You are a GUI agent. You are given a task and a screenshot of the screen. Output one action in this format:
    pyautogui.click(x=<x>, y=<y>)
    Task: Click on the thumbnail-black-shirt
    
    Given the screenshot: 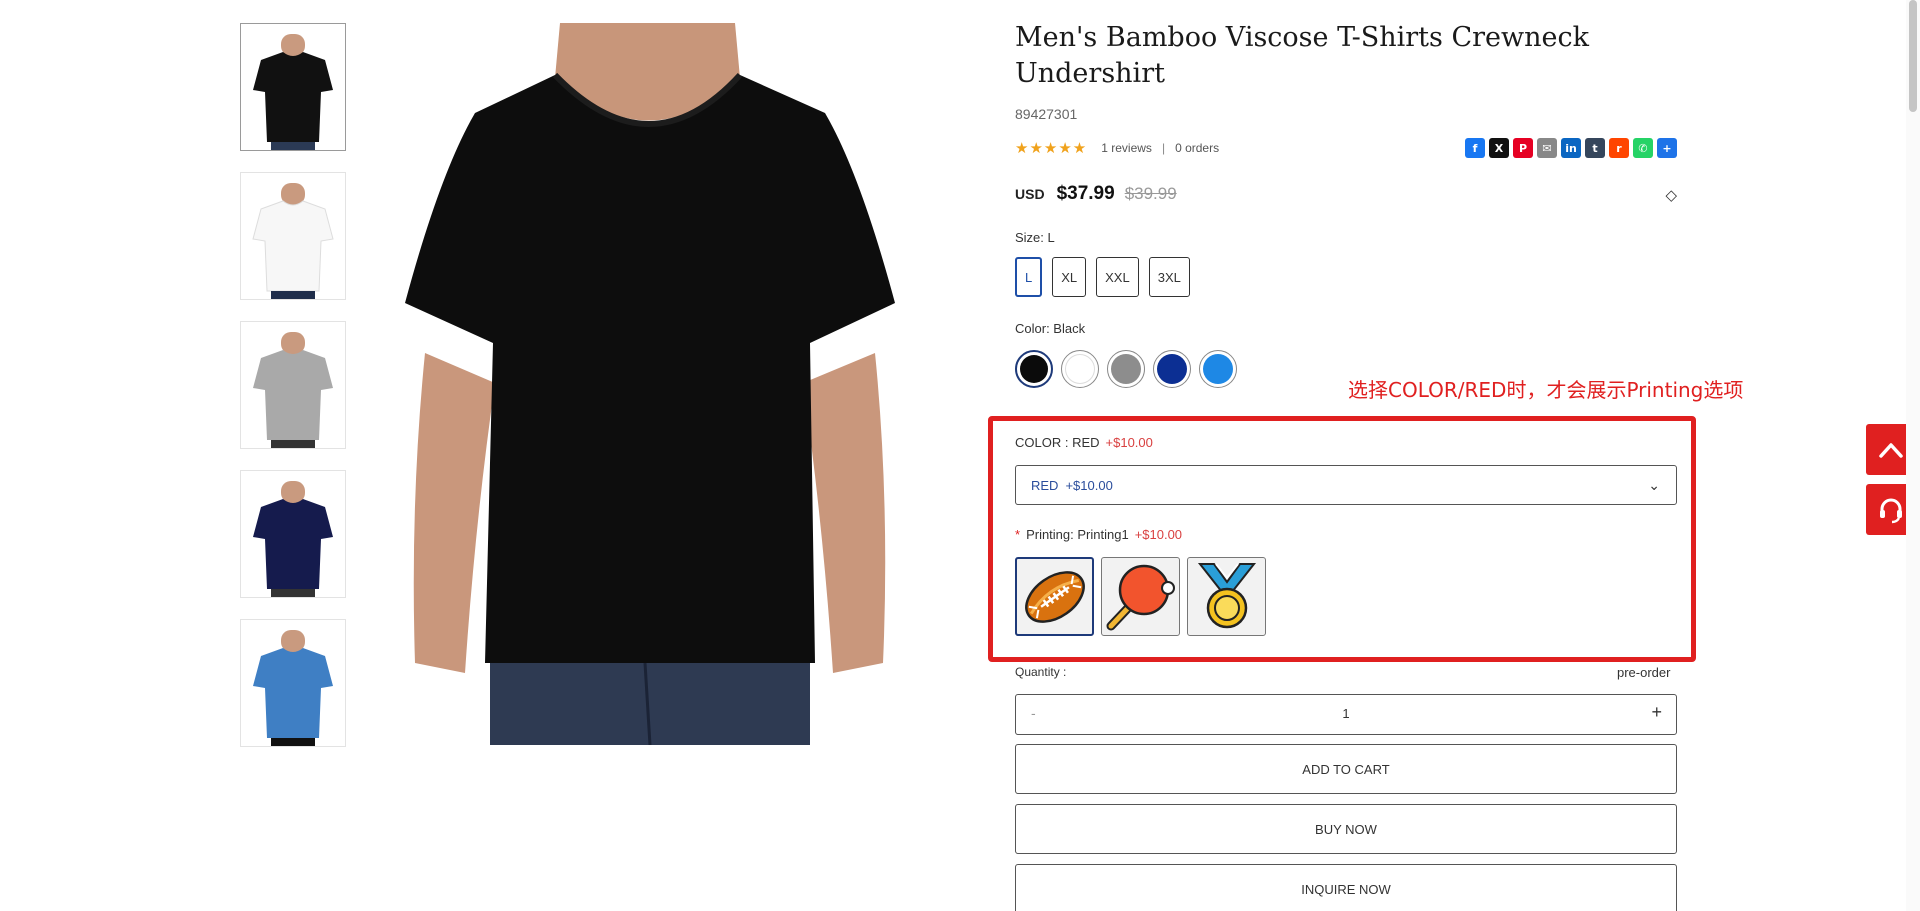 What is the action you would take?
    pyautogui.click(x=293, y=87)
    